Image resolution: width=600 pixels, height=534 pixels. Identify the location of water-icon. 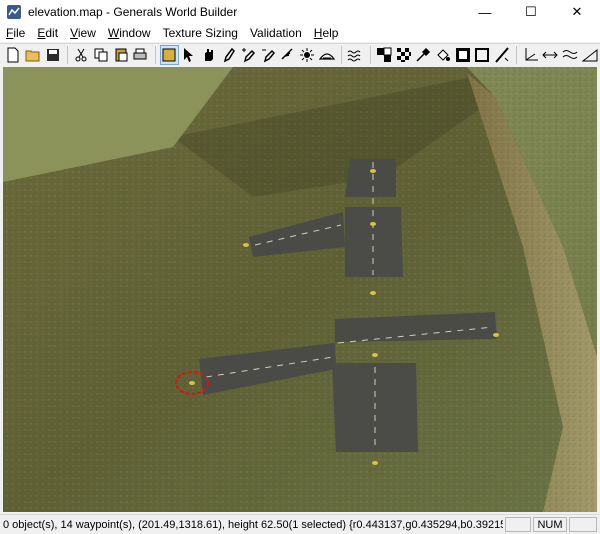
(570, 55).